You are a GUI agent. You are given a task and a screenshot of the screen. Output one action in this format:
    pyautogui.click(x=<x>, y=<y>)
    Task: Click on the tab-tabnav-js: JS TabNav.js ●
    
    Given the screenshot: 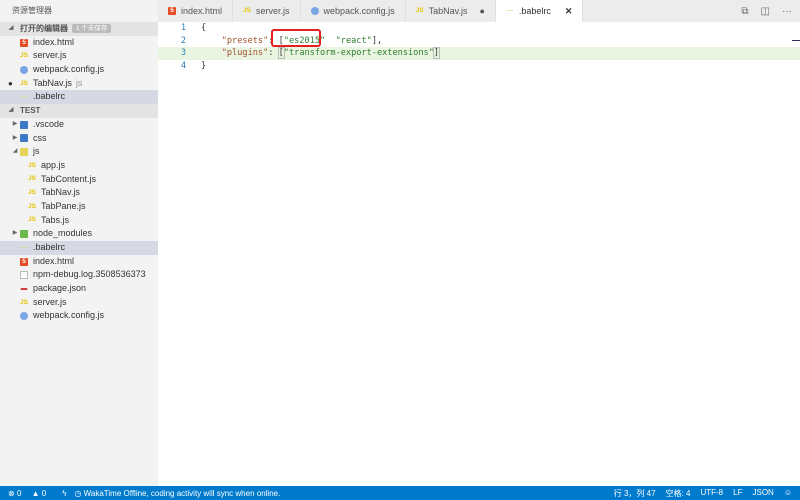 What is the action you would take?
    pyautogui.click(x=450, y=11)
    